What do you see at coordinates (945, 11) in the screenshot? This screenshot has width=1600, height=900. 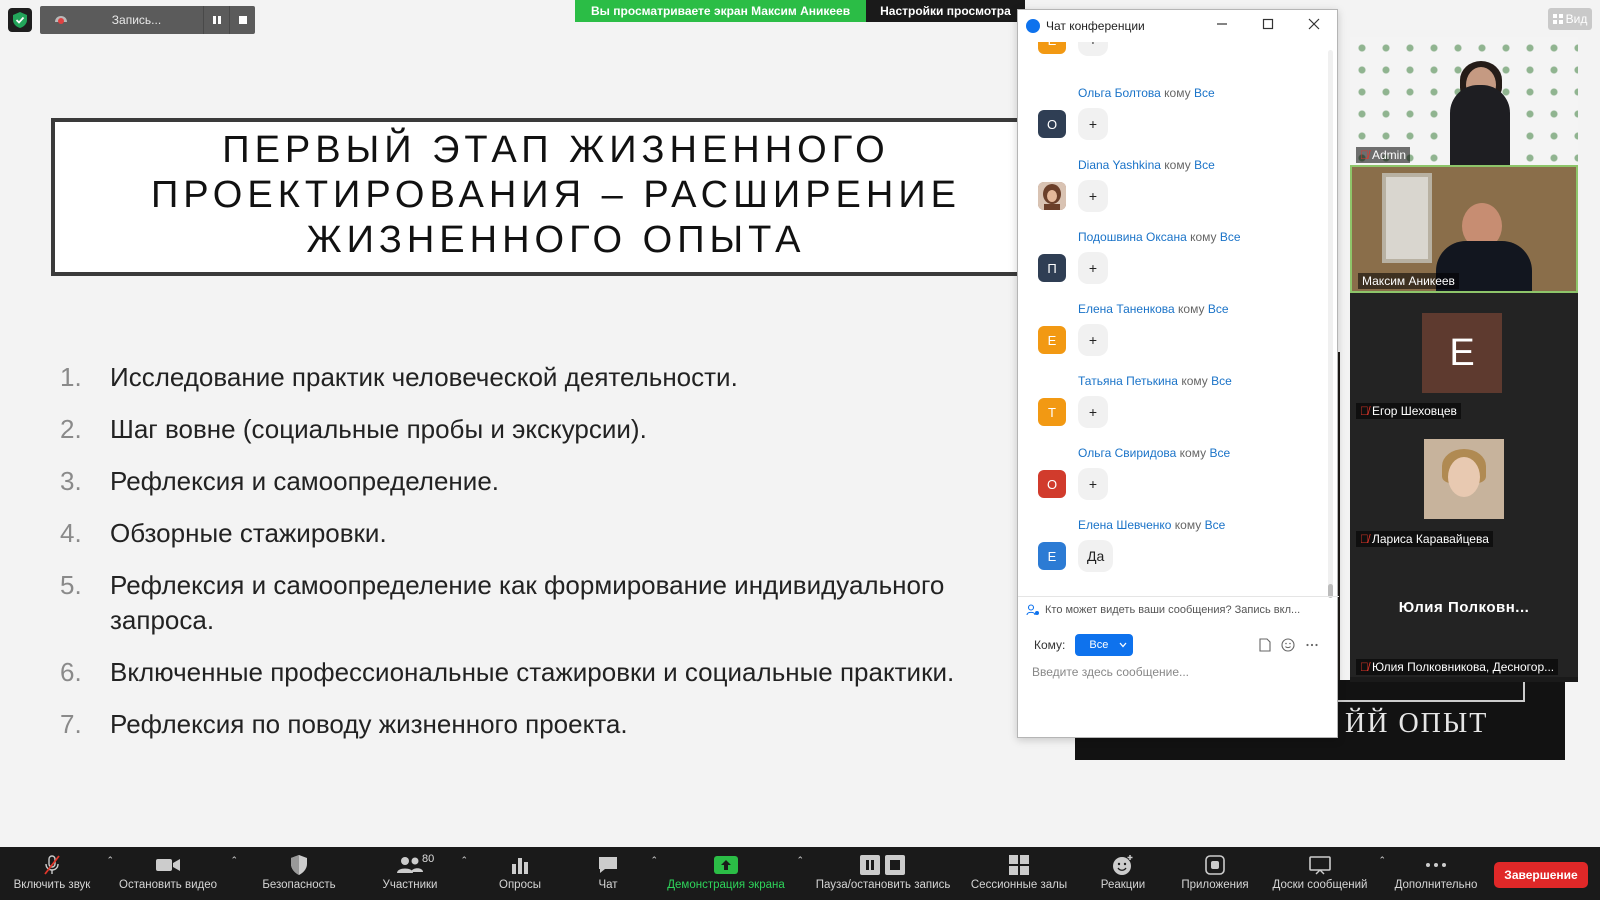 I see `view-settings-menu: Настройки просмотра` at bounding box center [945, 11].